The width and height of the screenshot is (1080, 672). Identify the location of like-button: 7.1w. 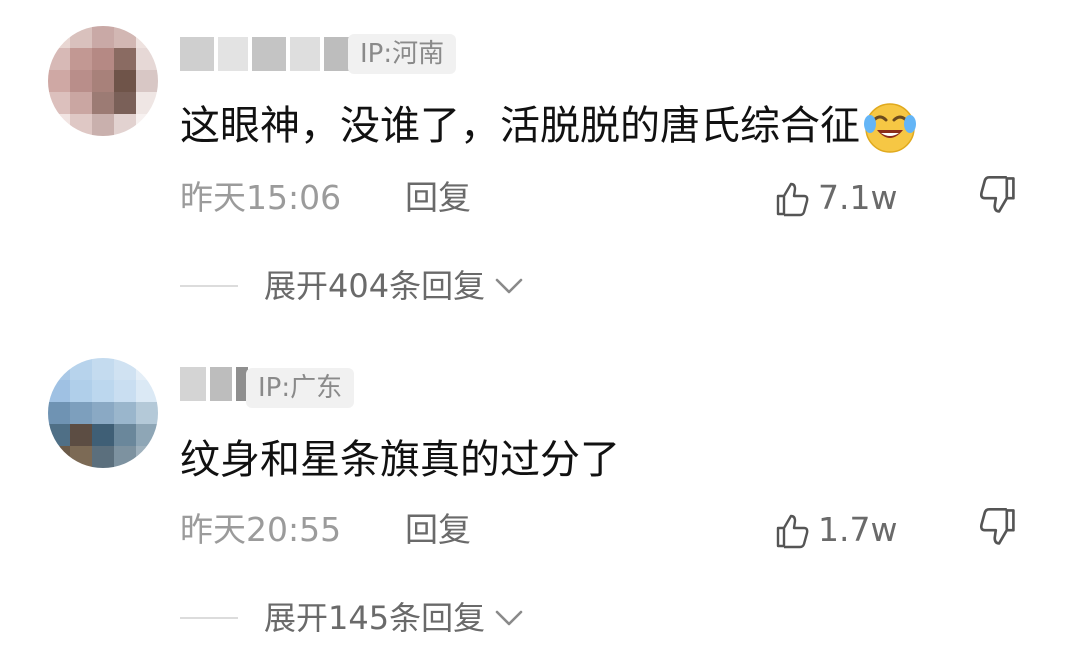
(834, 198).